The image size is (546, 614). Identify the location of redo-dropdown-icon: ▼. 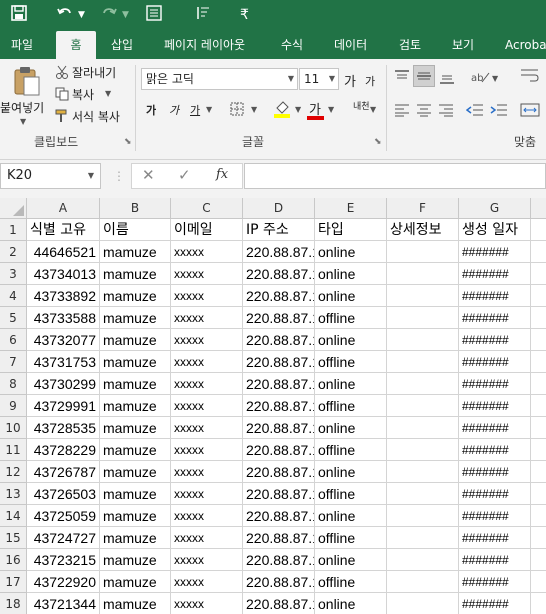
(125, 15).